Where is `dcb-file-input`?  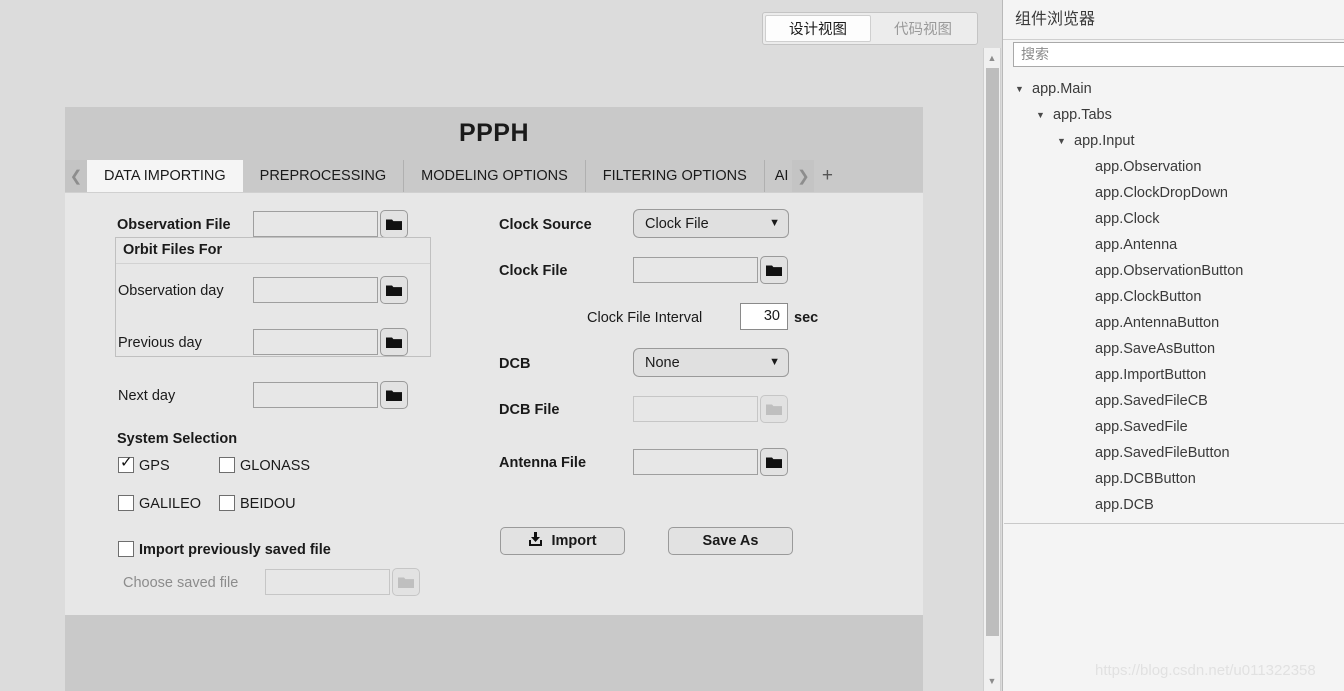
dcb-file-input is located at coordinates (695, 409).